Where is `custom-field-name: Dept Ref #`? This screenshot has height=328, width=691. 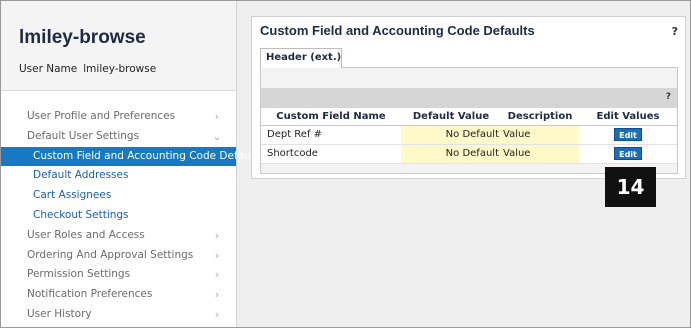
custom-field-name: Dept Ref # is located at coordinates (331, 135).